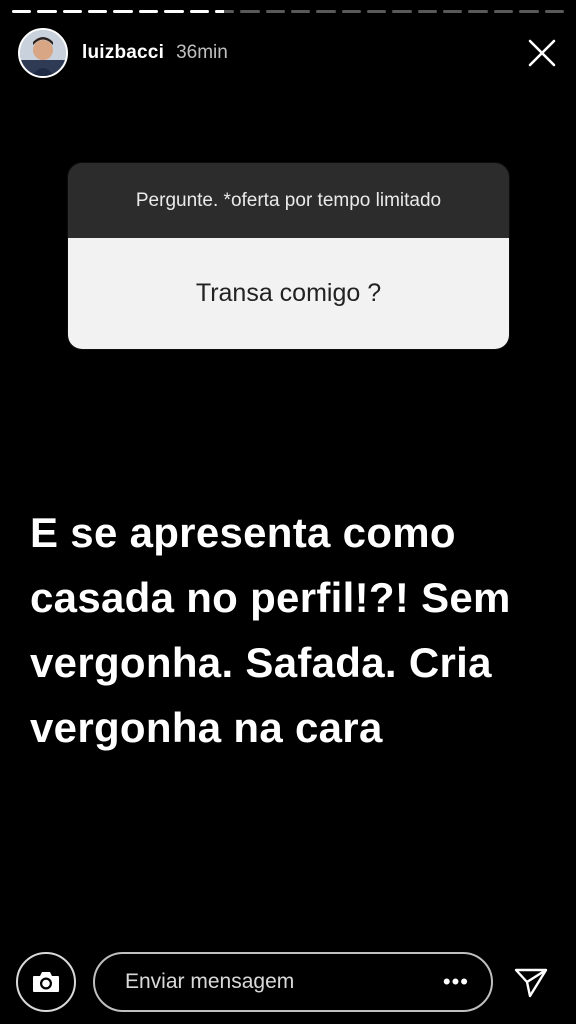 The image size is (576, 1024). I want to click on profile-photo-icon, so click(43, 53).